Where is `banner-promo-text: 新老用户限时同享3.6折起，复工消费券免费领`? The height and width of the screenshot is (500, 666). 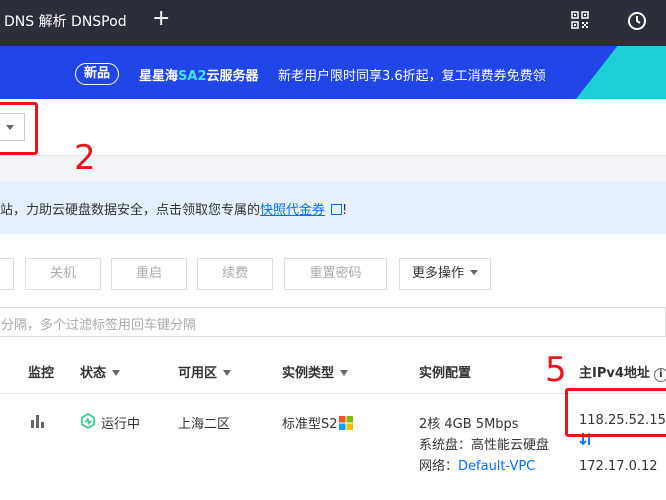 banner-promo-text: 新老用户限时同享3.6折起，复工消费券免费领 is located at coordinates (412, 76).